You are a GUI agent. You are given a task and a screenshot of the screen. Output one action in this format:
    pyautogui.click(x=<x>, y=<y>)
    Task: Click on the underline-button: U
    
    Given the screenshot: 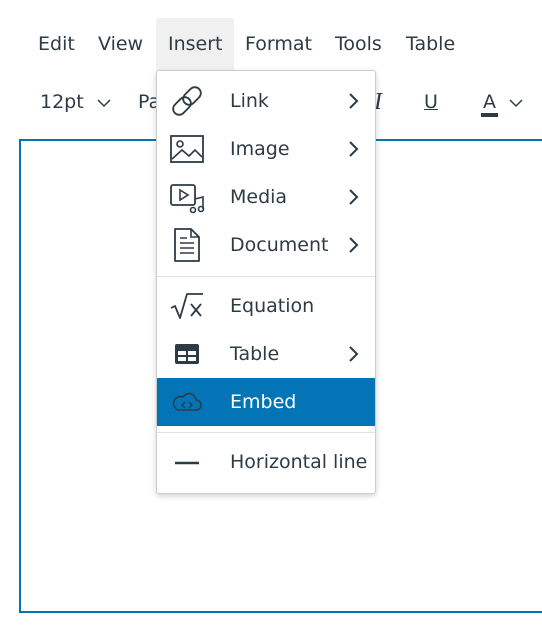 What is the action you would take?
    pyautogui.click(x=431, y=102)
    